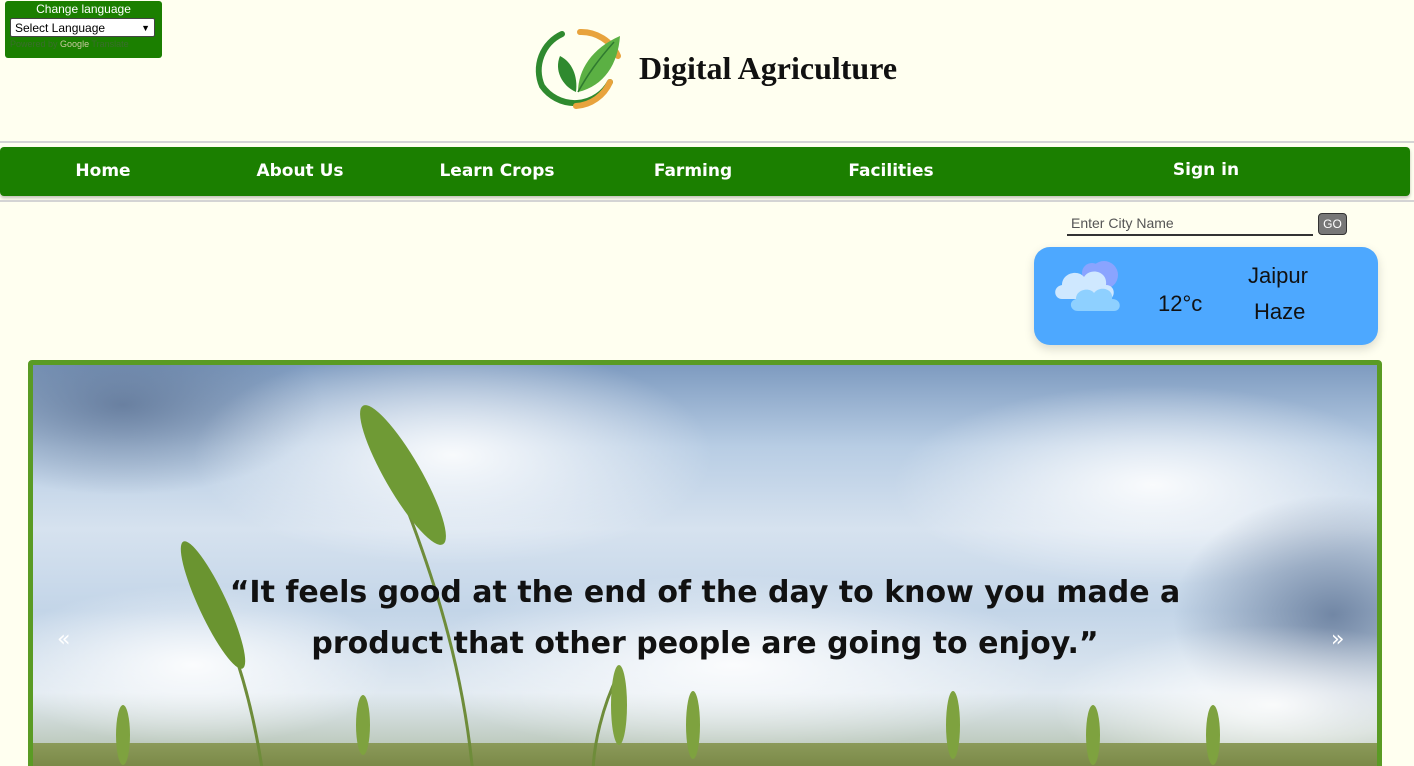  I want to click on powered-by-text: Powered by, so click(34, 44).